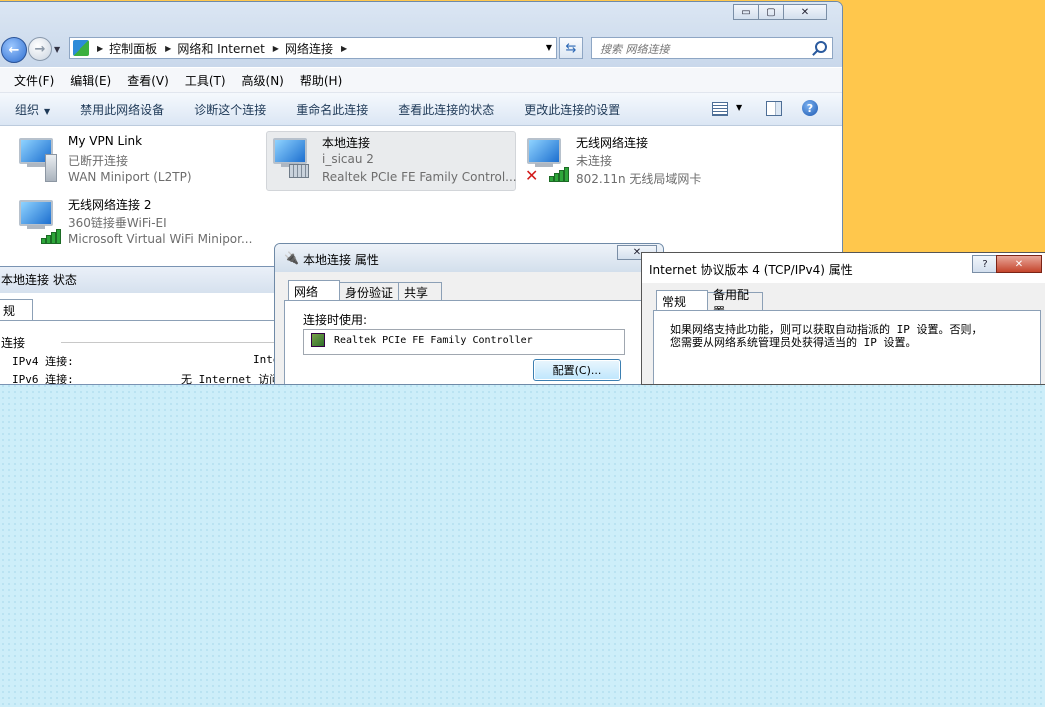 The width and height of the screenshot is (1045, 707). I want to click on help-icon: ?, so click(810, 108).